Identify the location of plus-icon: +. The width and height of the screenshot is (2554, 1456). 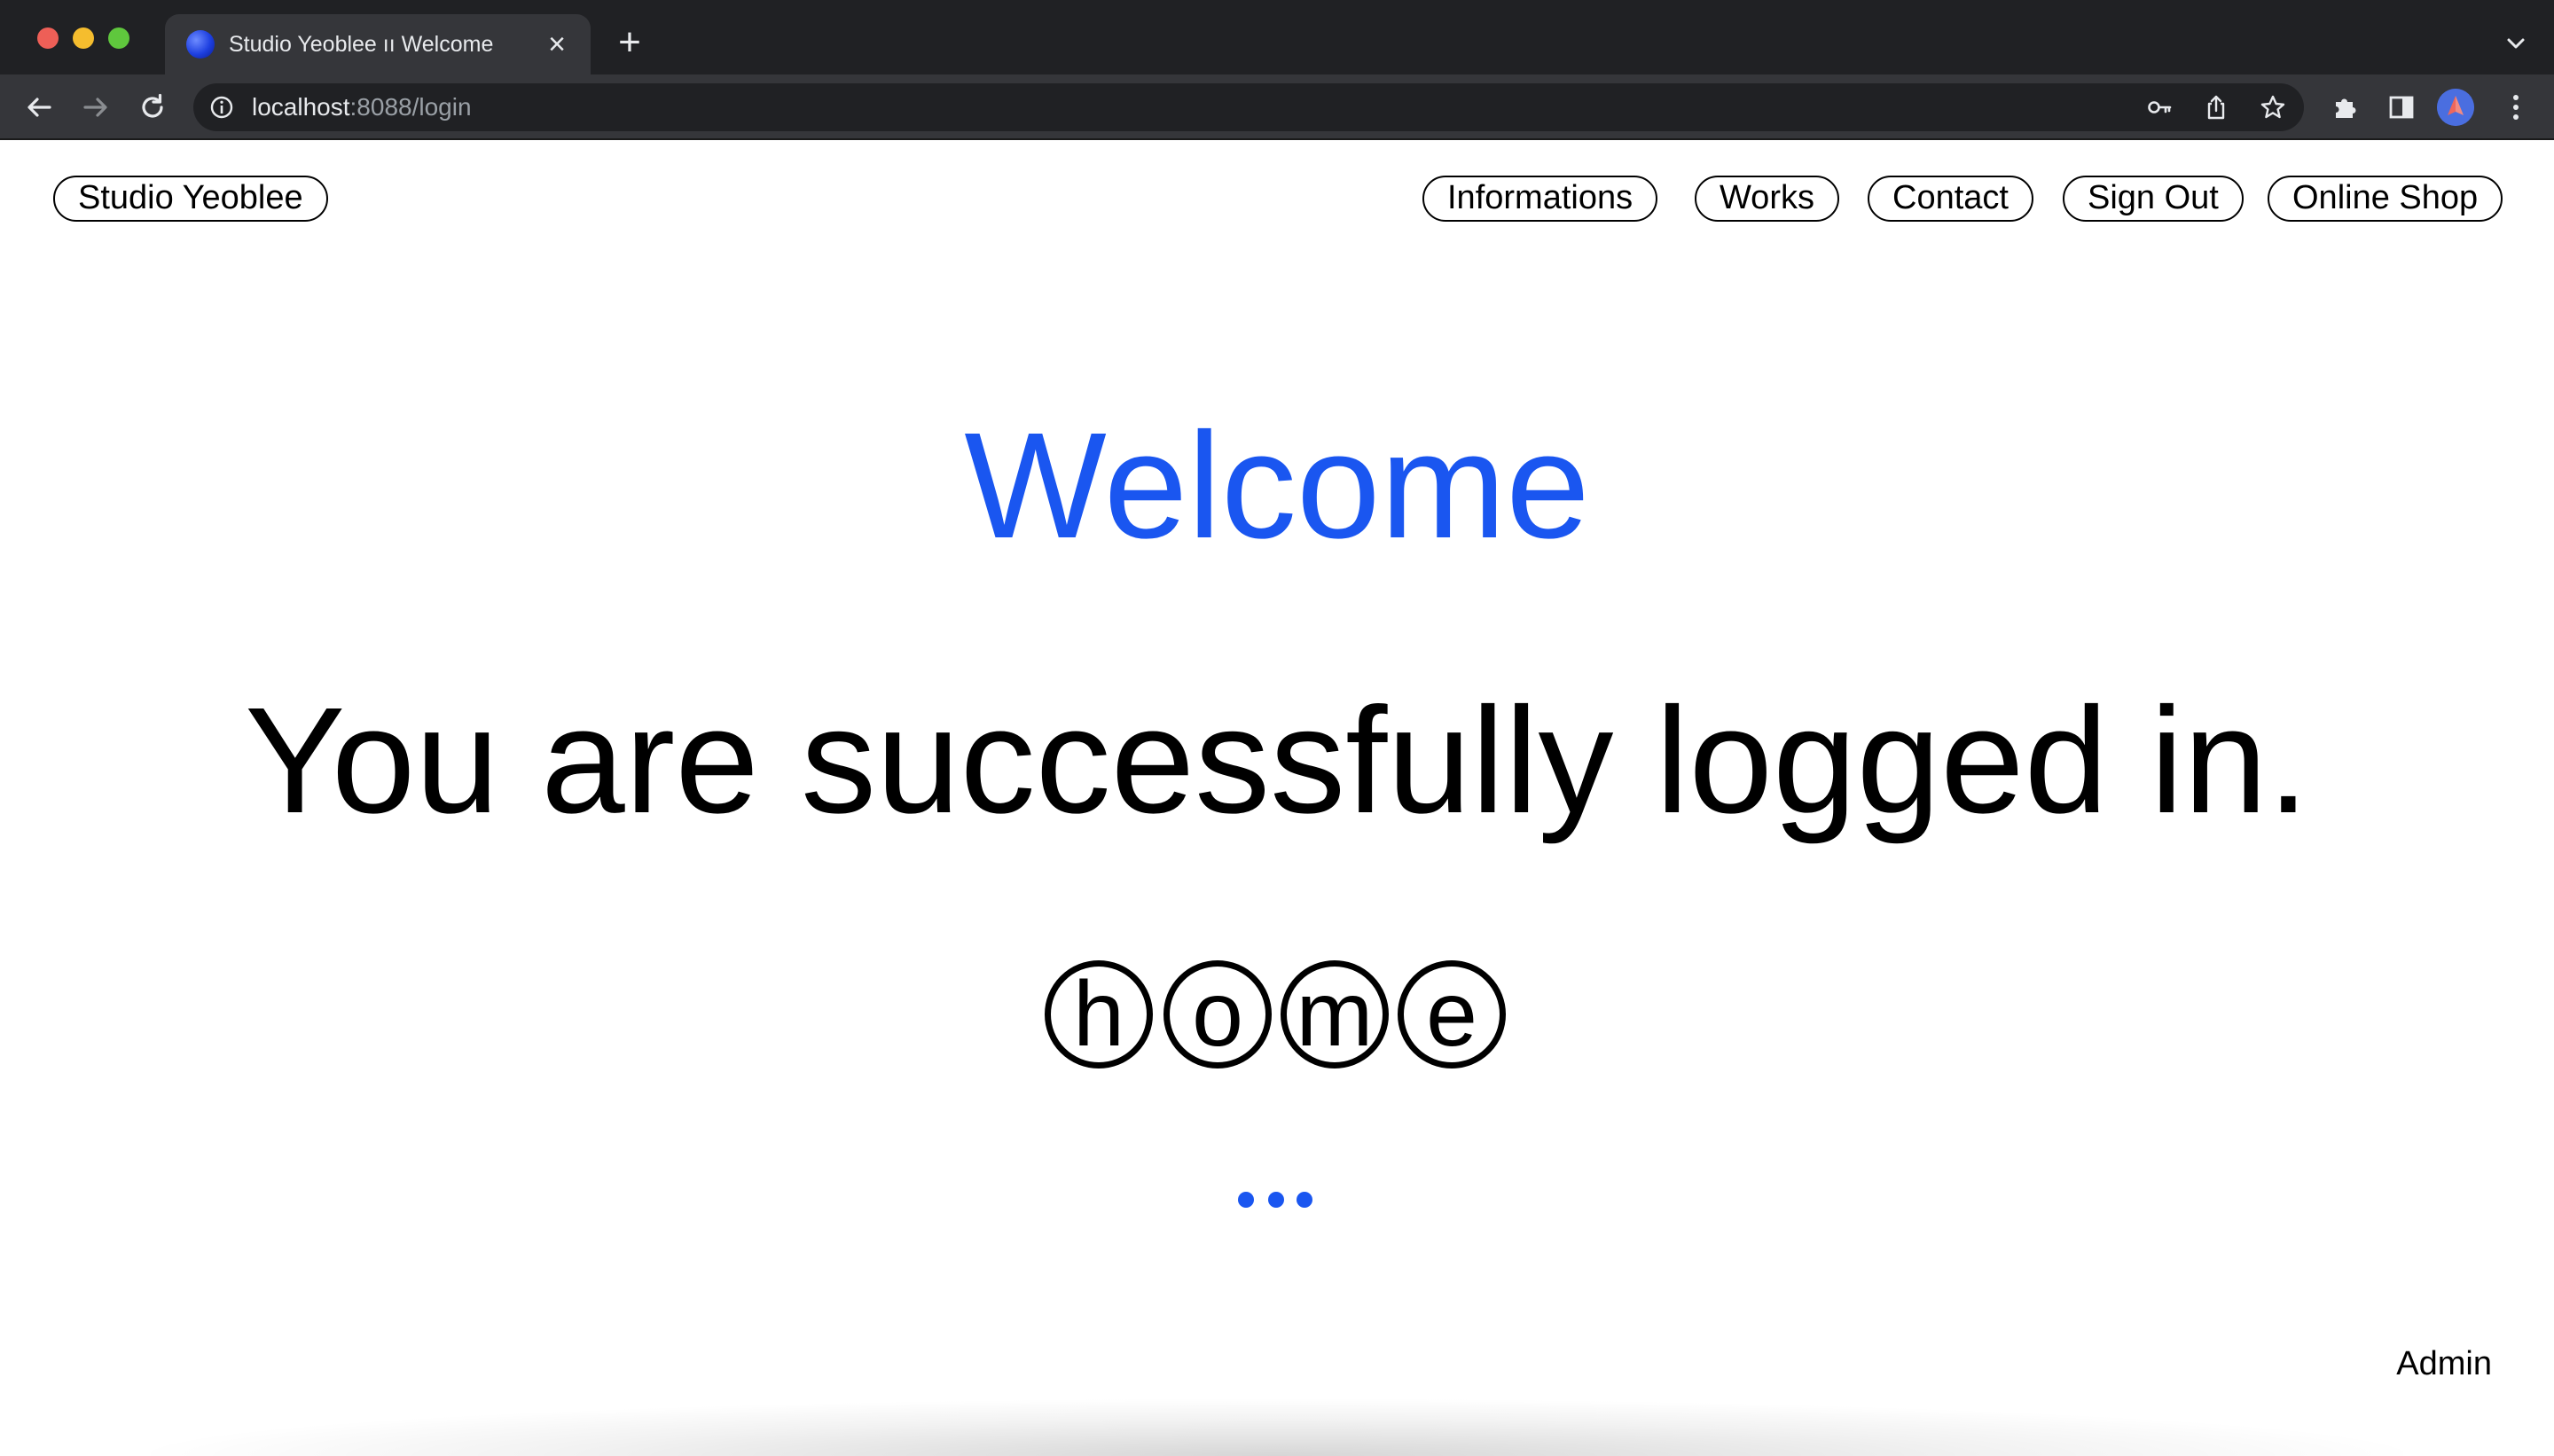
(629, 43).